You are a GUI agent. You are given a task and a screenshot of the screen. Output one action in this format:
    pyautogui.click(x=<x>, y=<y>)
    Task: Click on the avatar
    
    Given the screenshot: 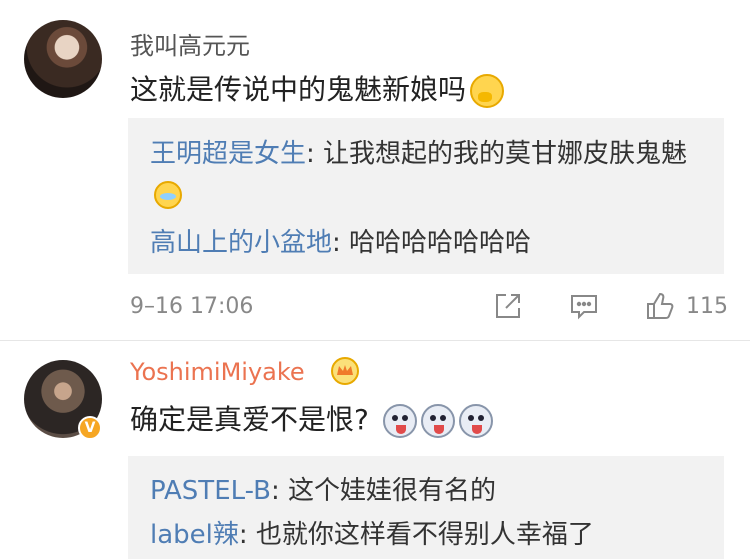 What is the action you would take?
    pyautogui.click(x=63, y=59)
    